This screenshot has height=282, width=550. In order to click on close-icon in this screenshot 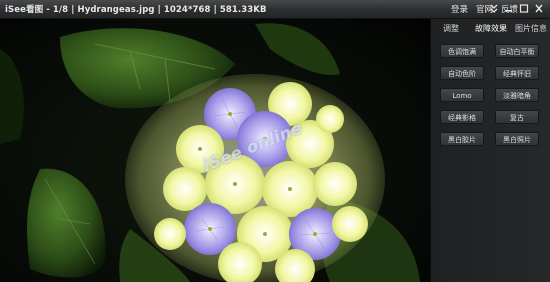, I will do `click(539, 8)`.